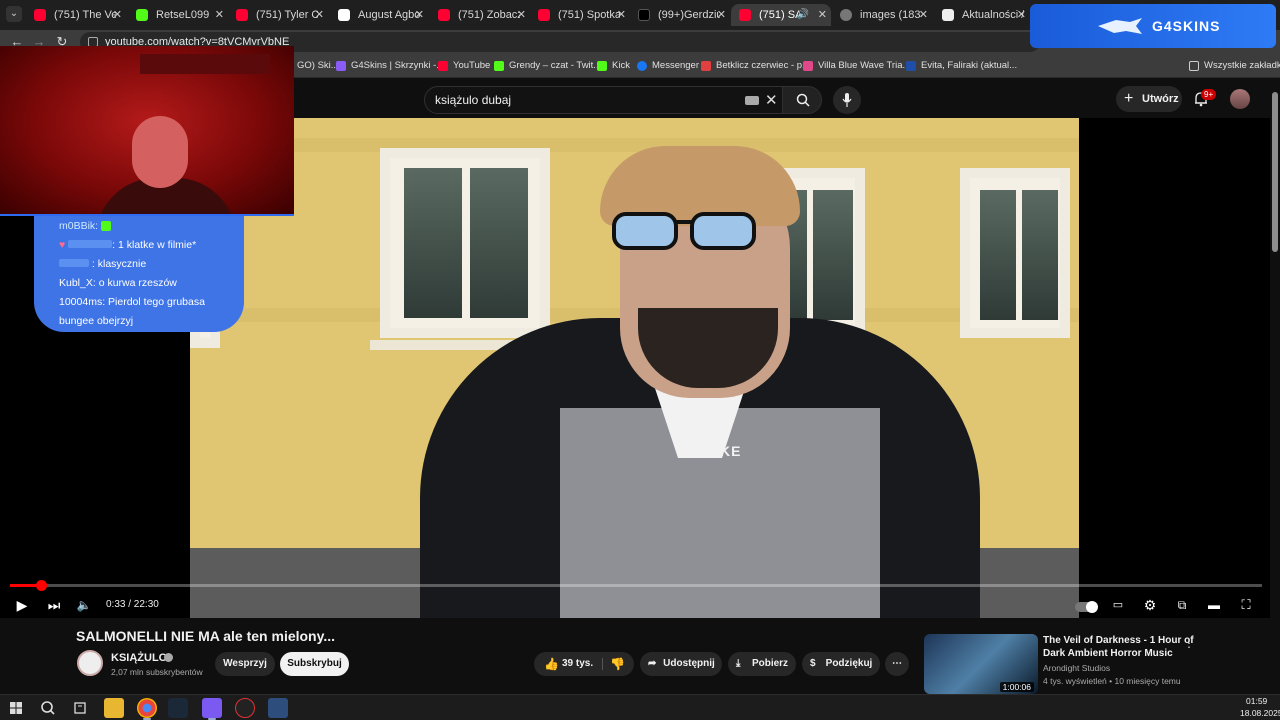  What do you see at coordinates (897, 664) in the screenshot?
I see `more-actions-icon: ⋯` at bounding box center [897, 664].